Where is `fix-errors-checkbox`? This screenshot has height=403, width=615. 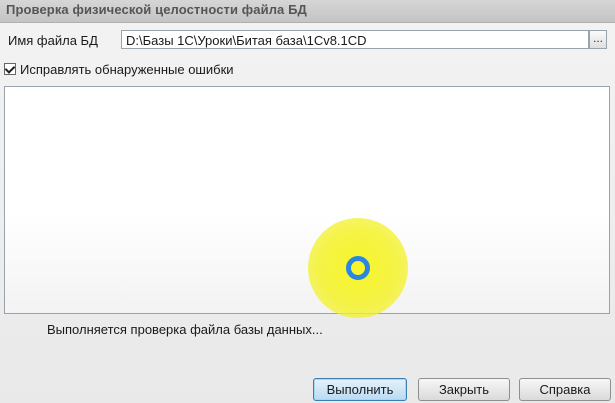 fix-errors-checkbox is located at coordinates (10, 68).